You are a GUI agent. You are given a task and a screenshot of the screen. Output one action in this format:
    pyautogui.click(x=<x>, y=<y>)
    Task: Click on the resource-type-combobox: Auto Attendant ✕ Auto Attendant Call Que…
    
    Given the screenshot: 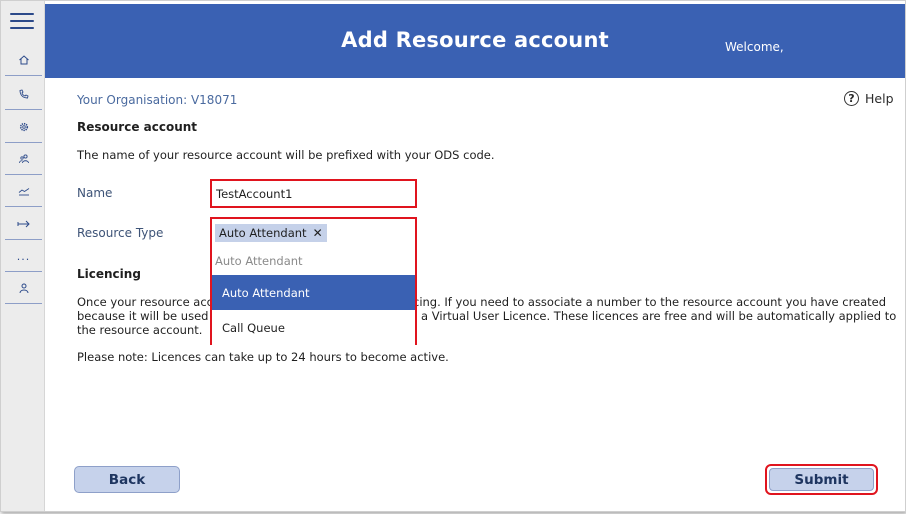 What is the action you would take?
    pyautogui.click(x=313, y=281)
    